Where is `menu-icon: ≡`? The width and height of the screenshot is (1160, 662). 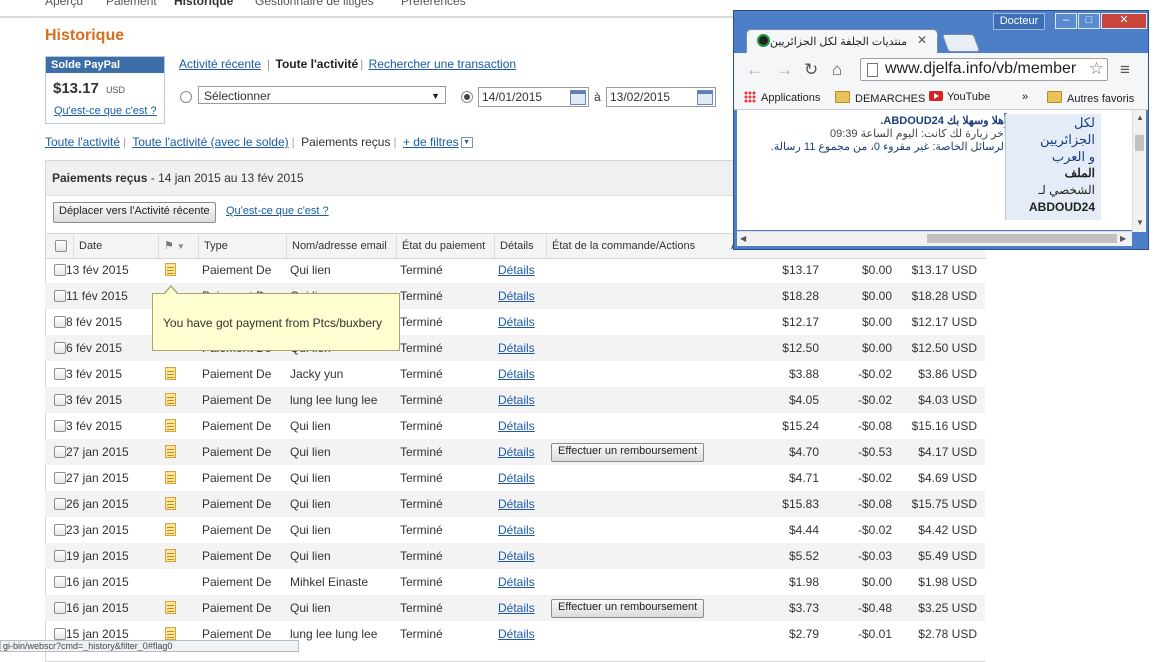 menu-icon: ≡ is located at coordinates (1125, 70).